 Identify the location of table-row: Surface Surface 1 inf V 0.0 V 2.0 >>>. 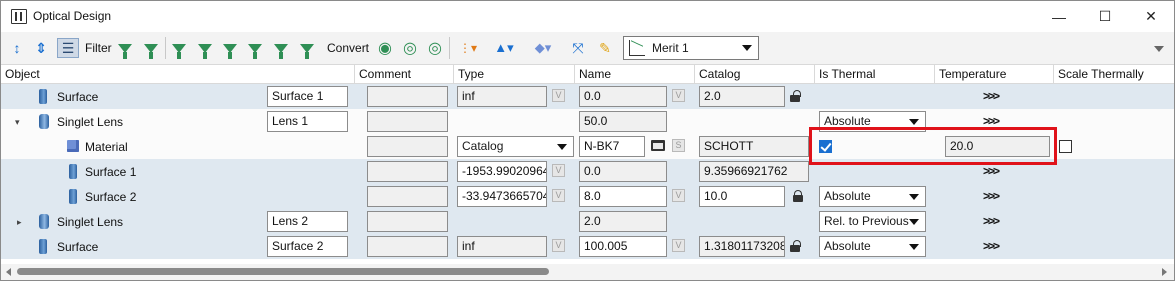
(587, 96).